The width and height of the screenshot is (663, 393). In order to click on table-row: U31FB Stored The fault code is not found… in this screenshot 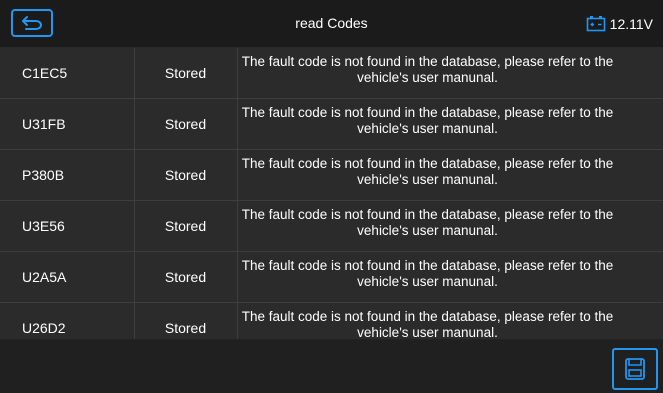, I will do `click(331, 124)`.